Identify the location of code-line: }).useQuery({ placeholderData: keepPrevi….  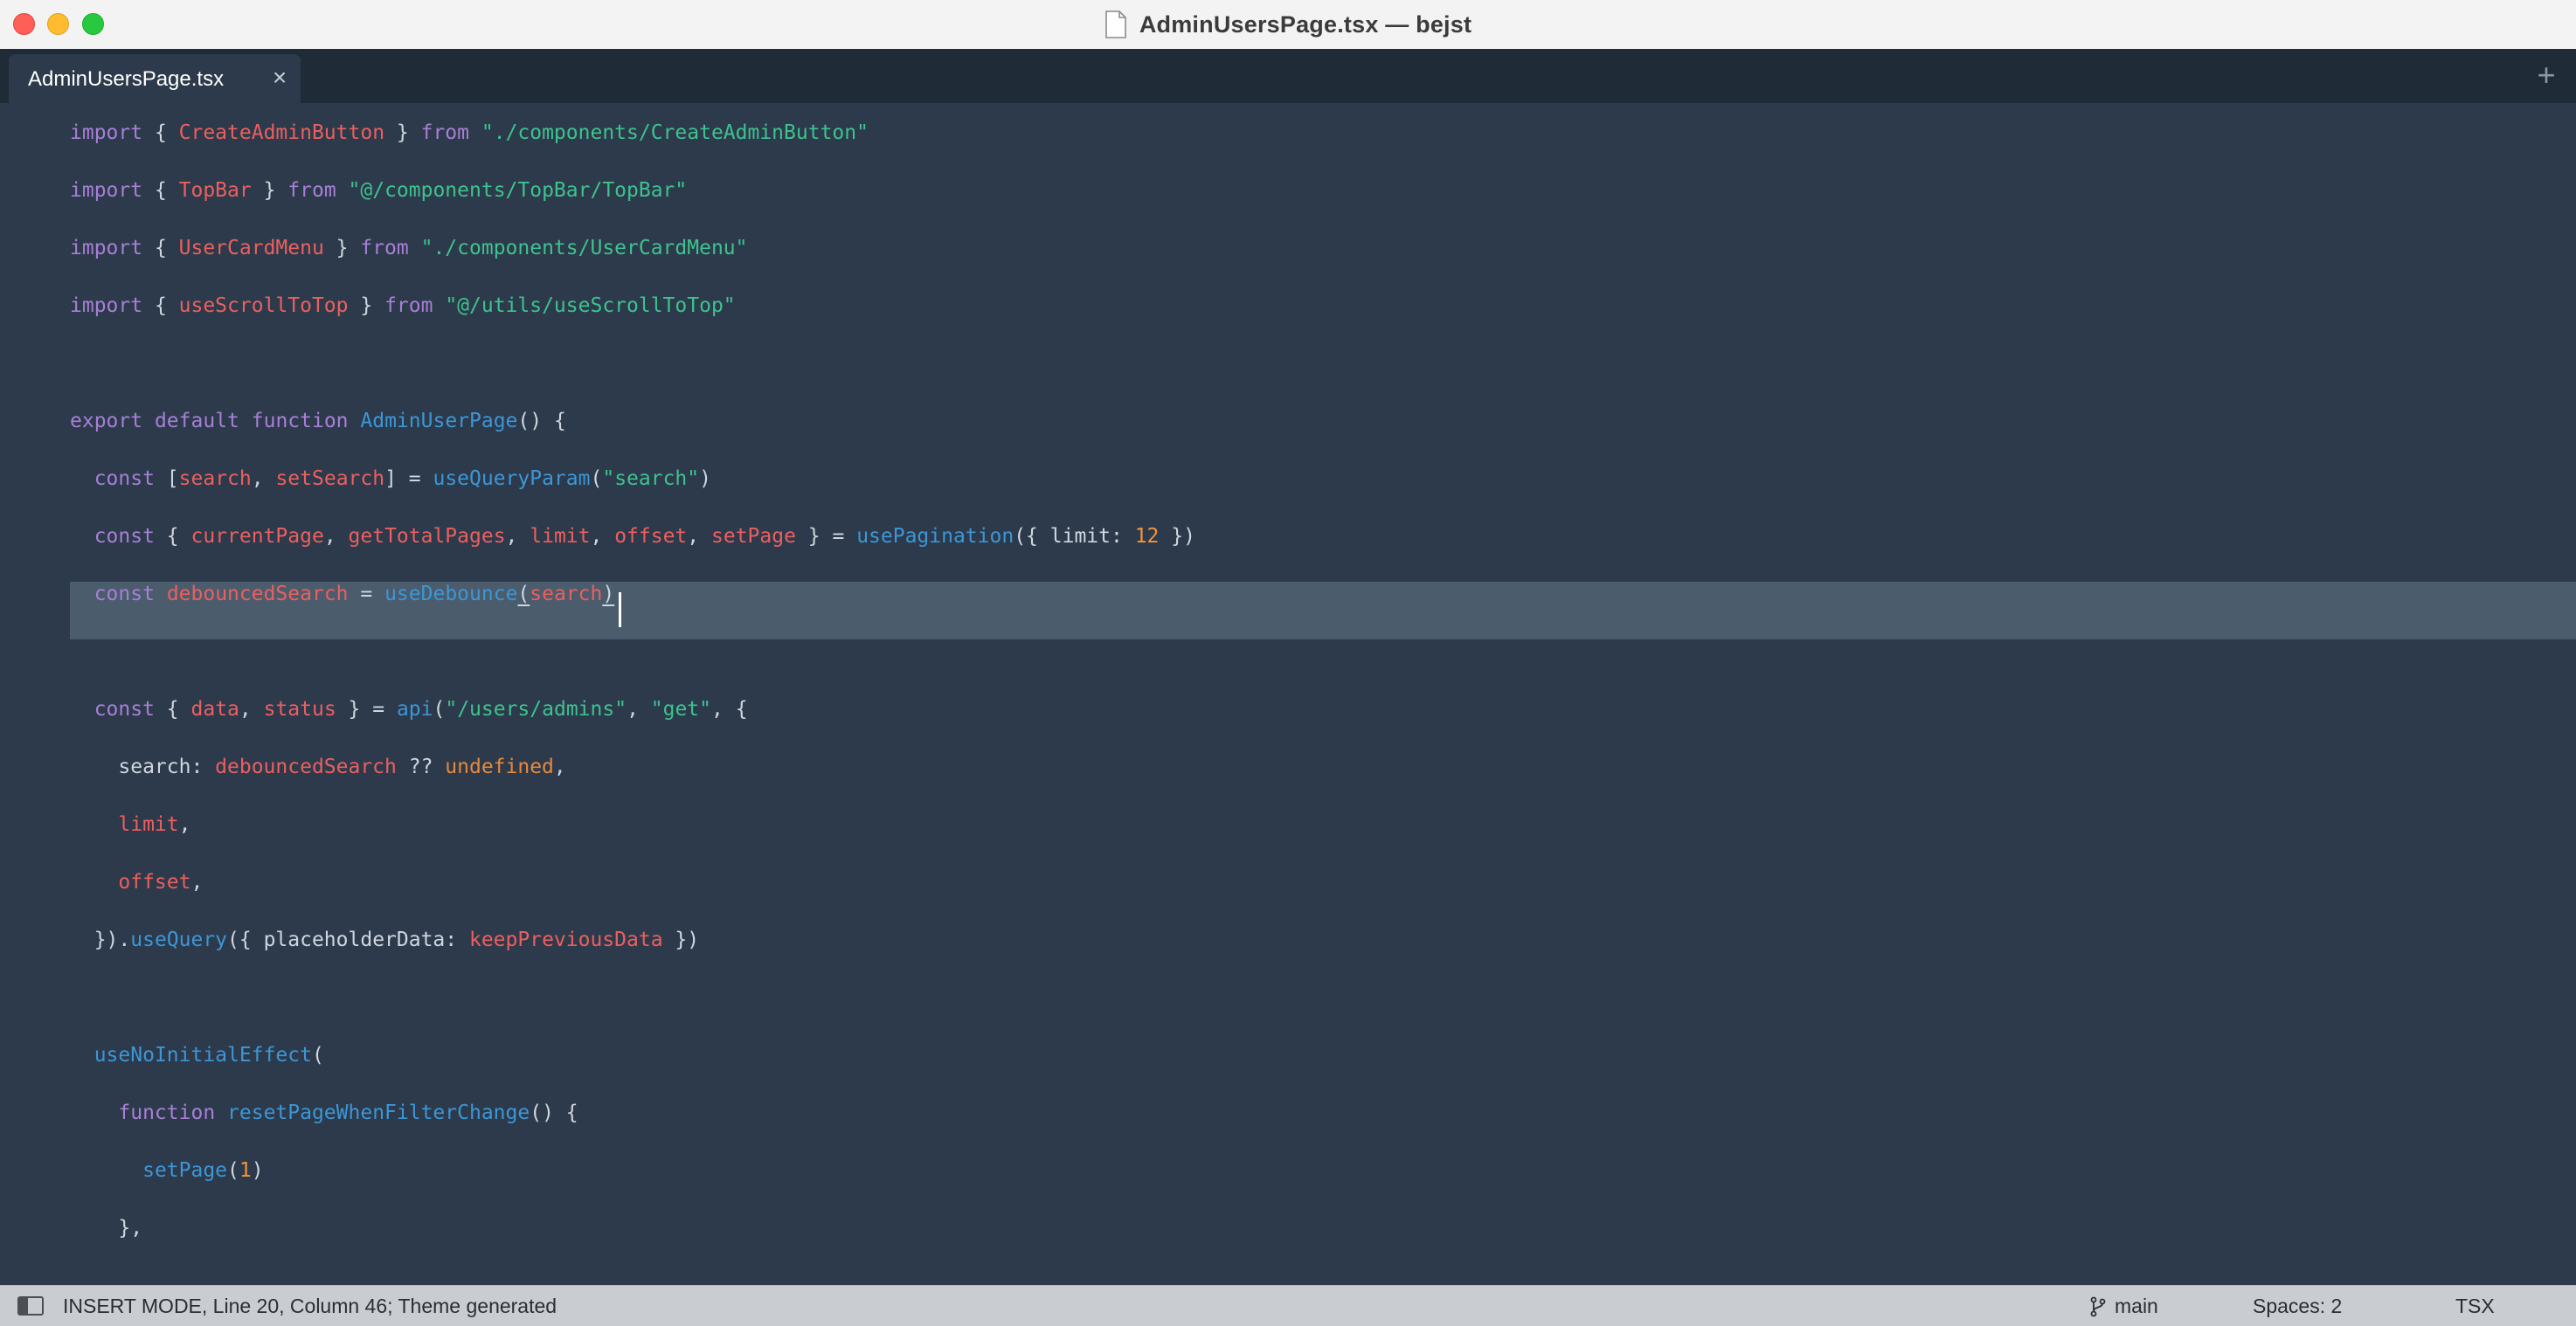
(384, 940).